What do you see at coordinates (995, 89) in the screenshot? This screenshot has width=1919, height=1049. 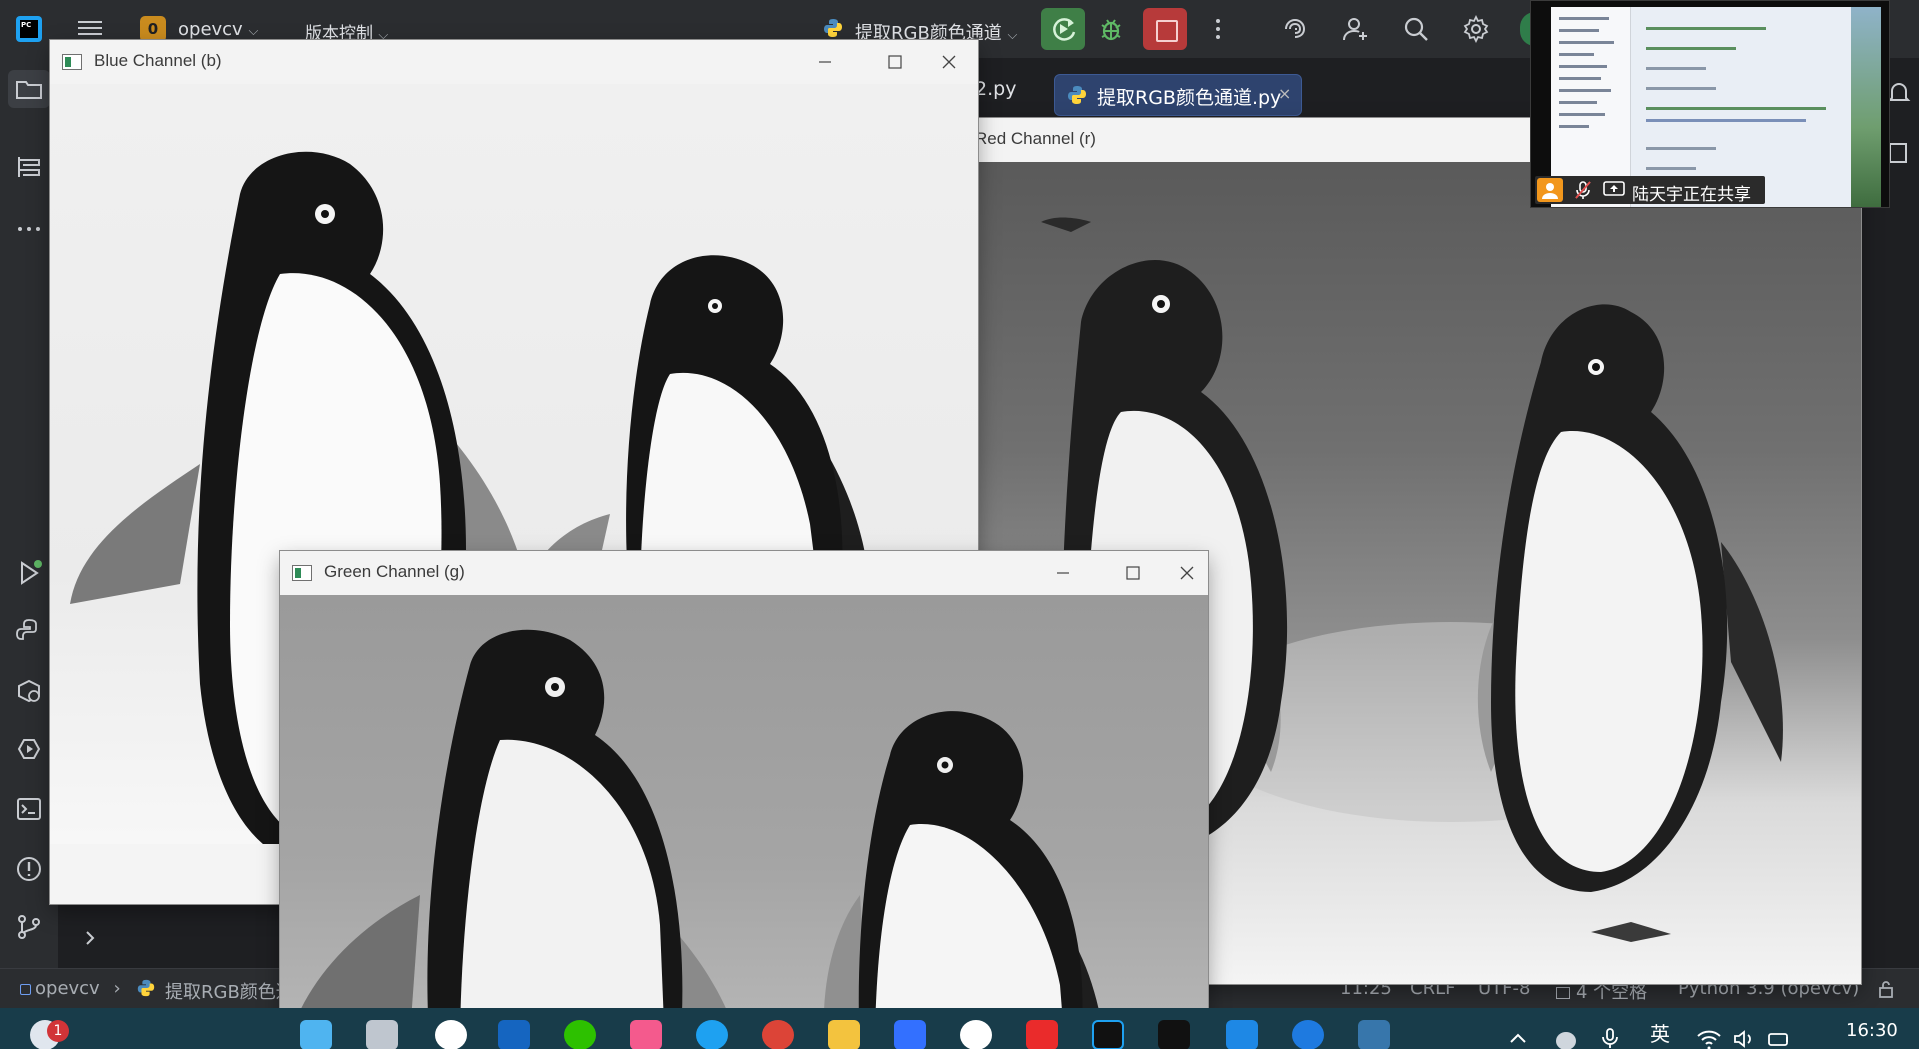 I see `tab-partial: 2.py` at bounding box center [995, 89].